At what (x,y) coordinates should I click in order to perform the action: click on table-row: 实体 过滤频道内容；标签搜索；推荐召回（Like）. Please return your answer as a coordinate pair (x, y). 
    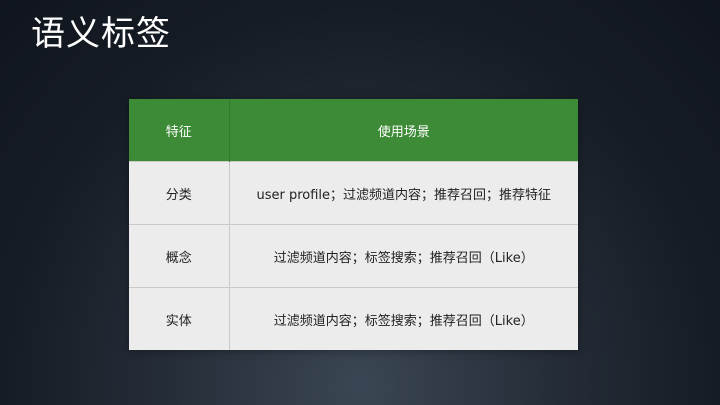
    Looking at the image, I should click on (353, 318).